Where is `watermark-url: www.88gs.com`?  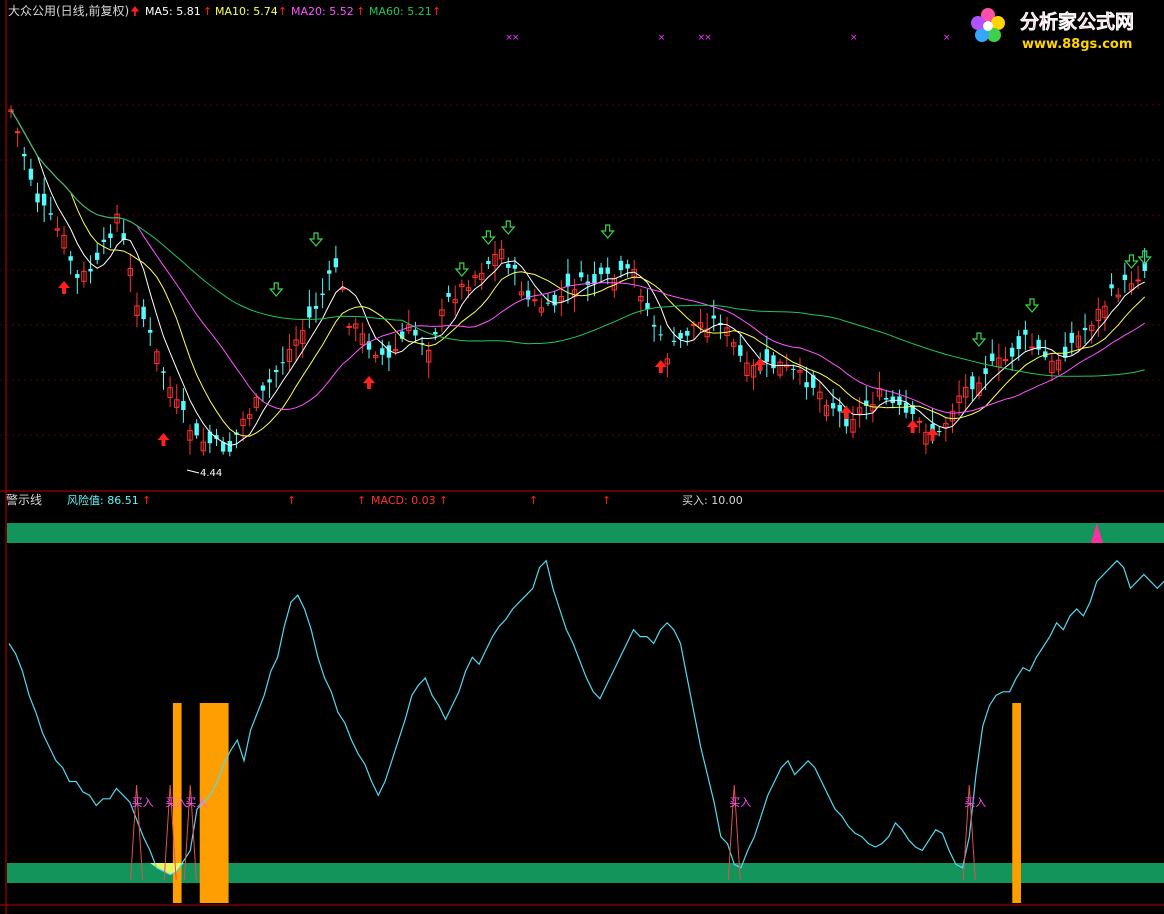
watermark-url: www.88gs.com is located at coordinates (1077, 44).